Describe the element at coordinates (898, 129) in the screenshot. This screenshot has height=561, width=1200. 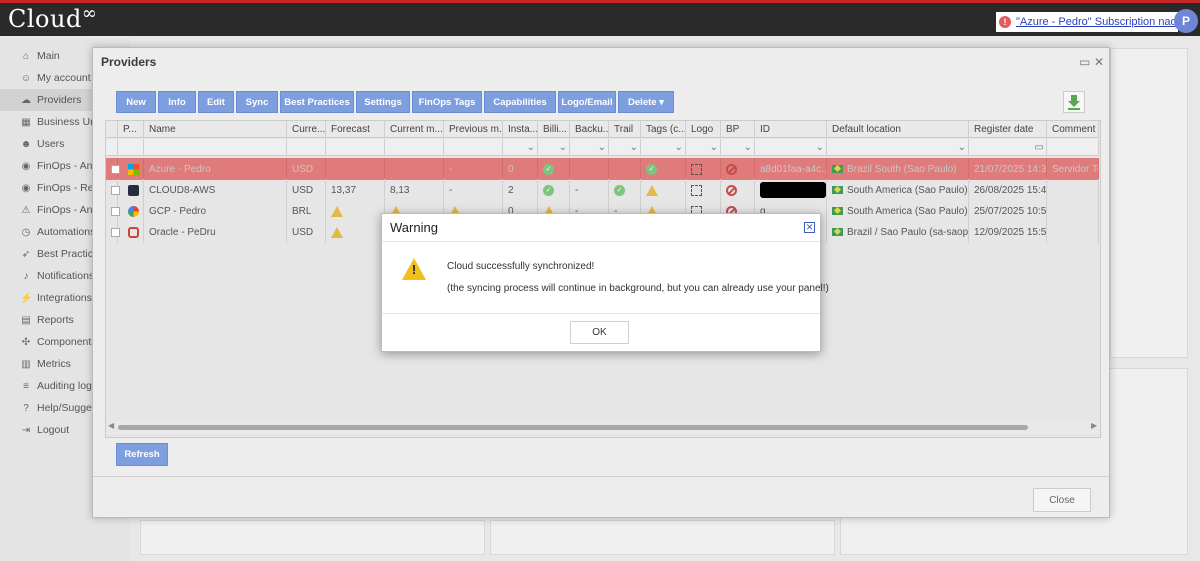
I see `column-header: Default location` at that location.